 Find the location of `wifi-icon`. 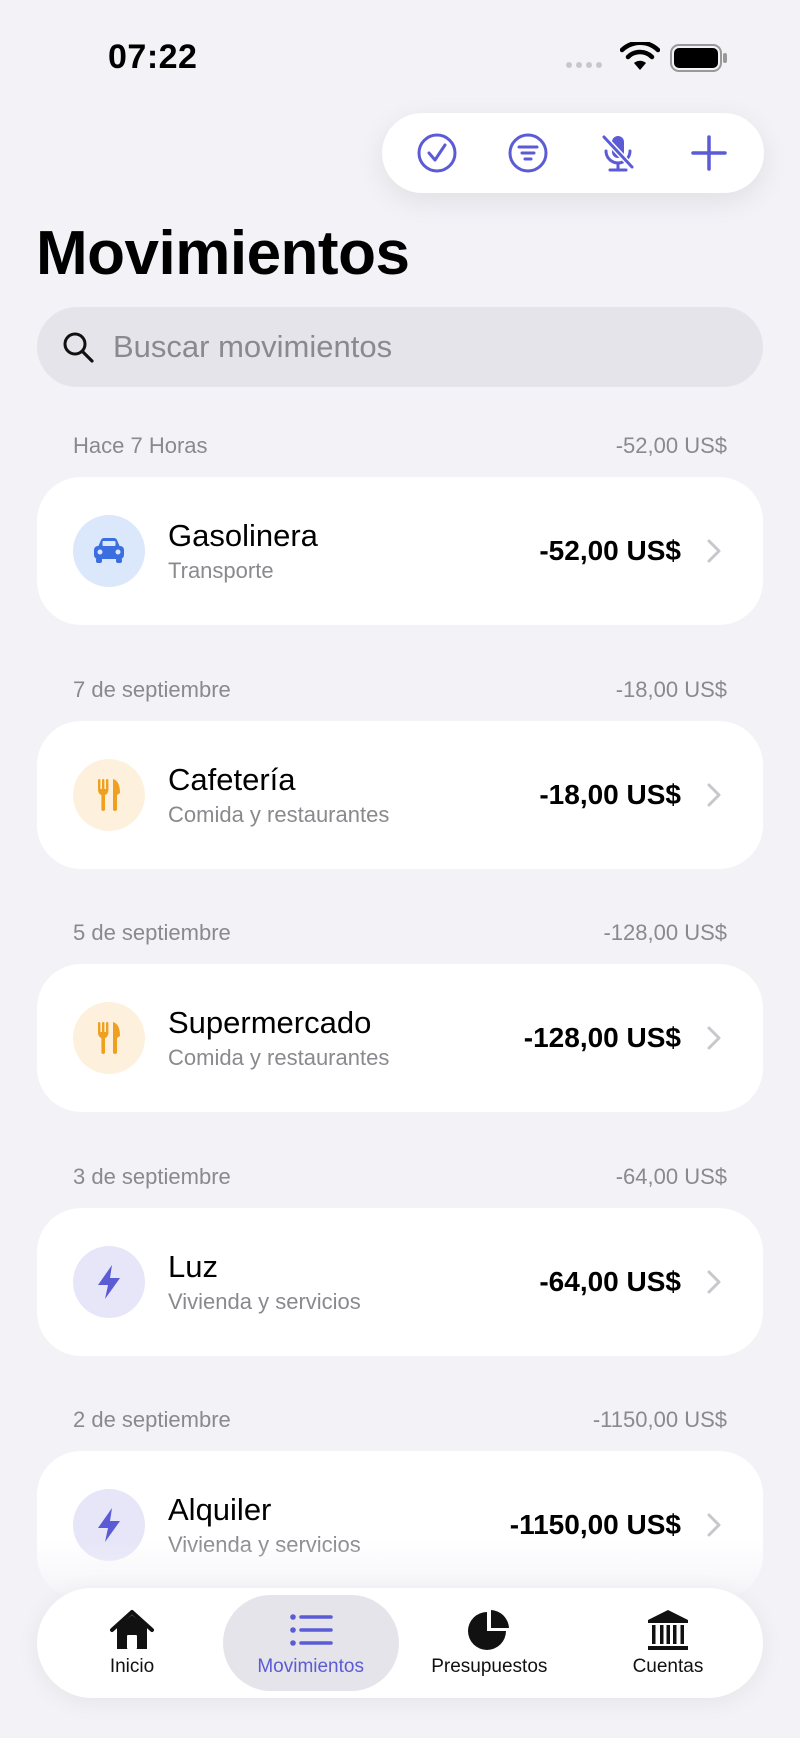

wifi-icon is located at coordinates (640, 56).